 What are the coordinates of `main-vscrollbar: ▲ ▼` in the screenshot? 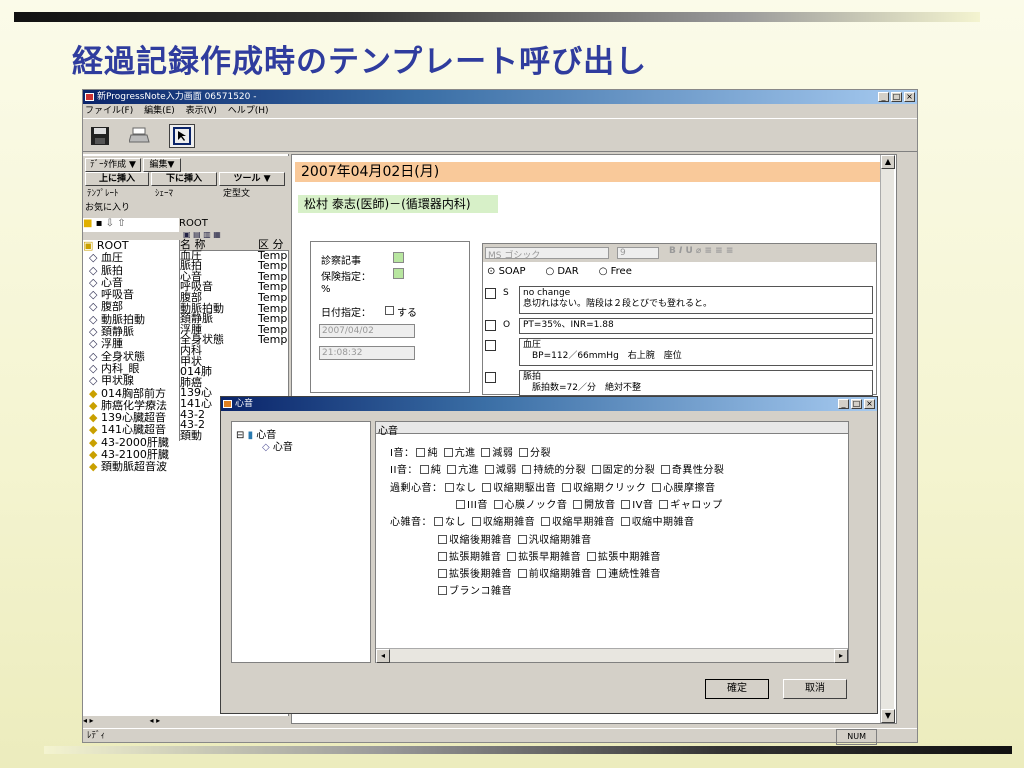 It's located at (887, 439).